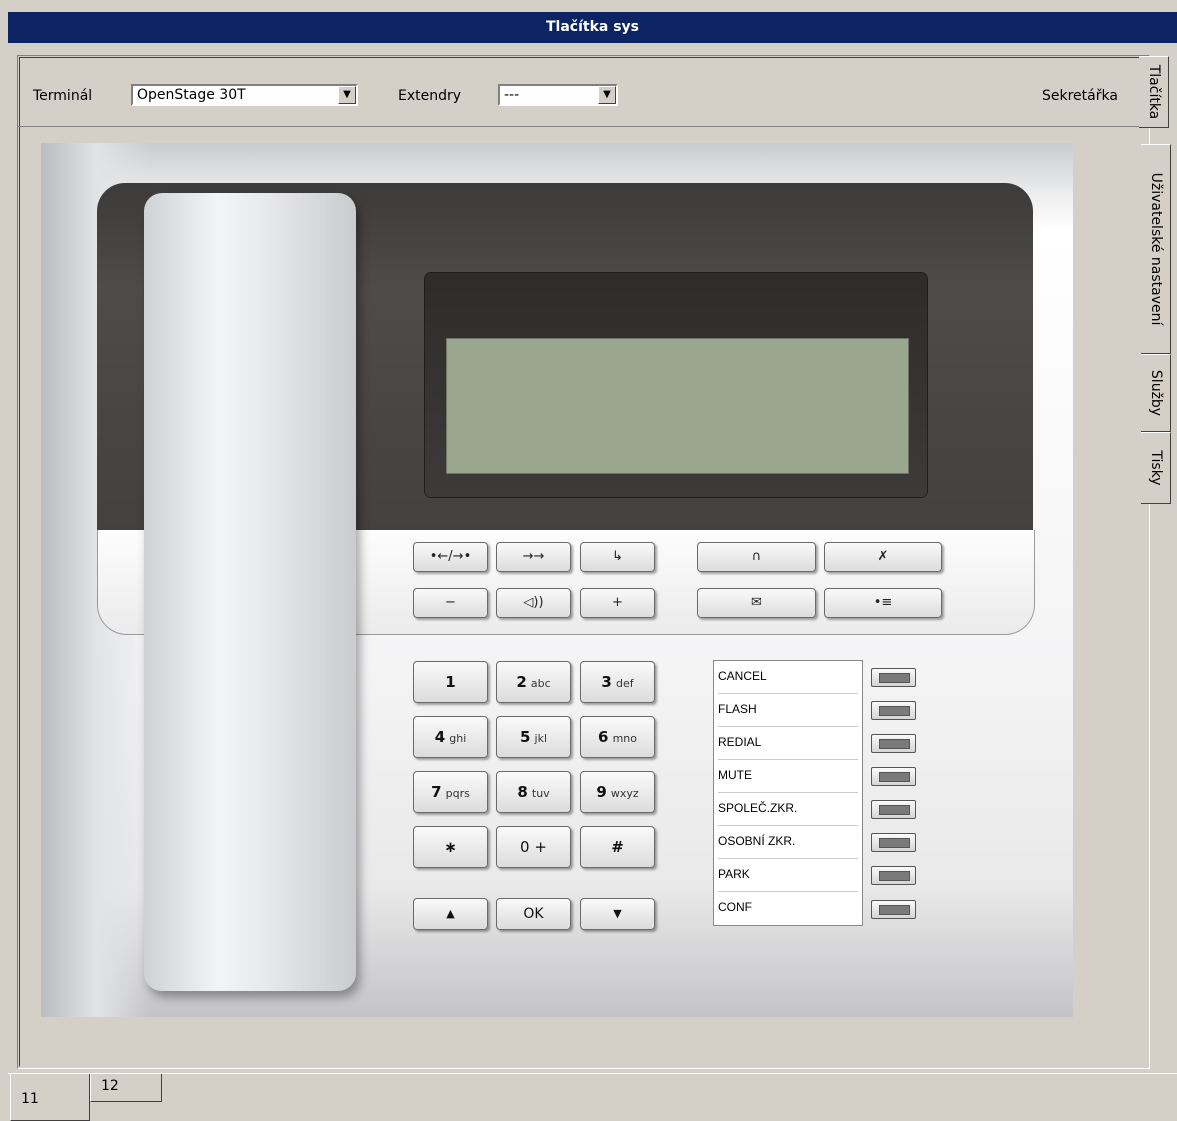 This screenshot has width=1177, height=1121. What do you see at coordinates (457, 793) in the screenshot?
I see `key-letters: pqrs` at bounding box center [457, 793].